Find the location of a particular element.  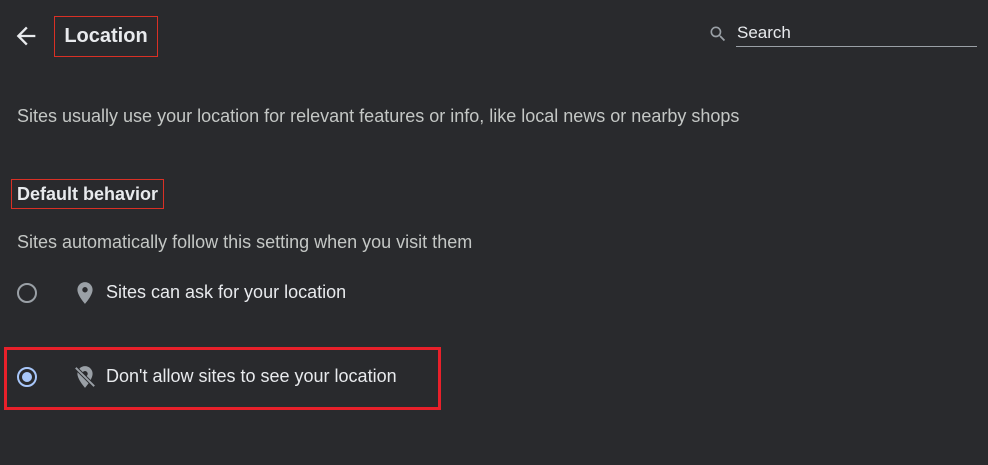

back-button is located at coordinates (26, 36).